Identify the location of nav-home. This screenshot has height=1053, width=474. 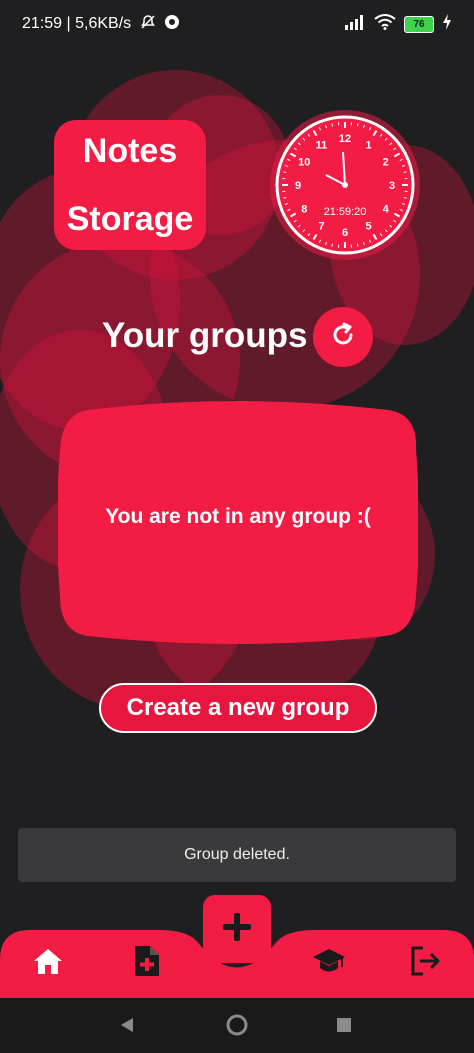
(48, 961).